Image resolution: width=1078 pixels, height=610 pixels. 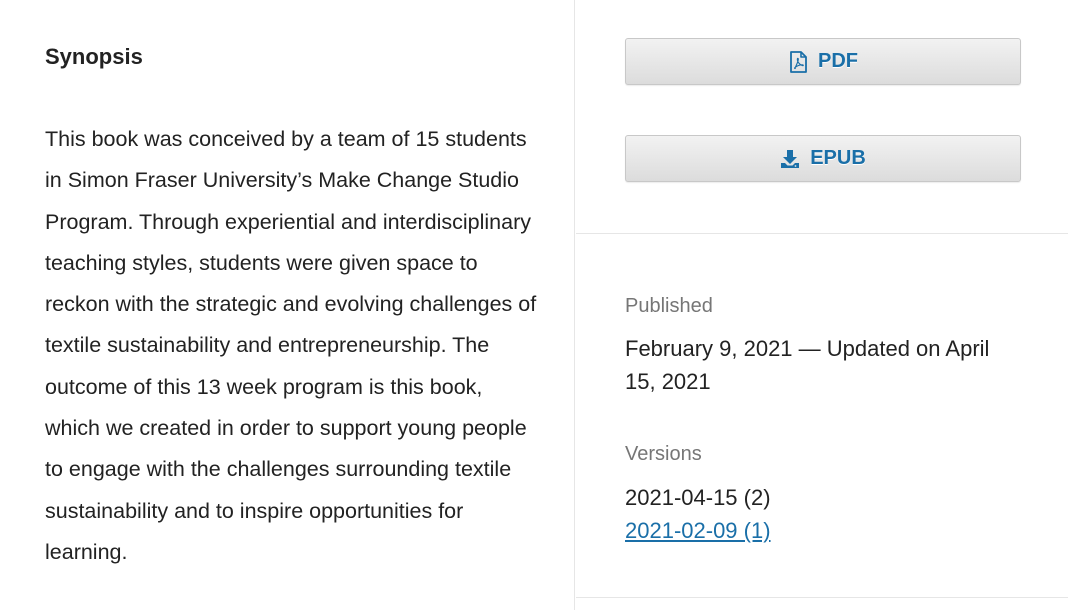 What do you see at coordinates (698, 530) in the screenshot?
I see `version-previous-link: 2021-02-09 (1)` at bounding box center [698, 530].